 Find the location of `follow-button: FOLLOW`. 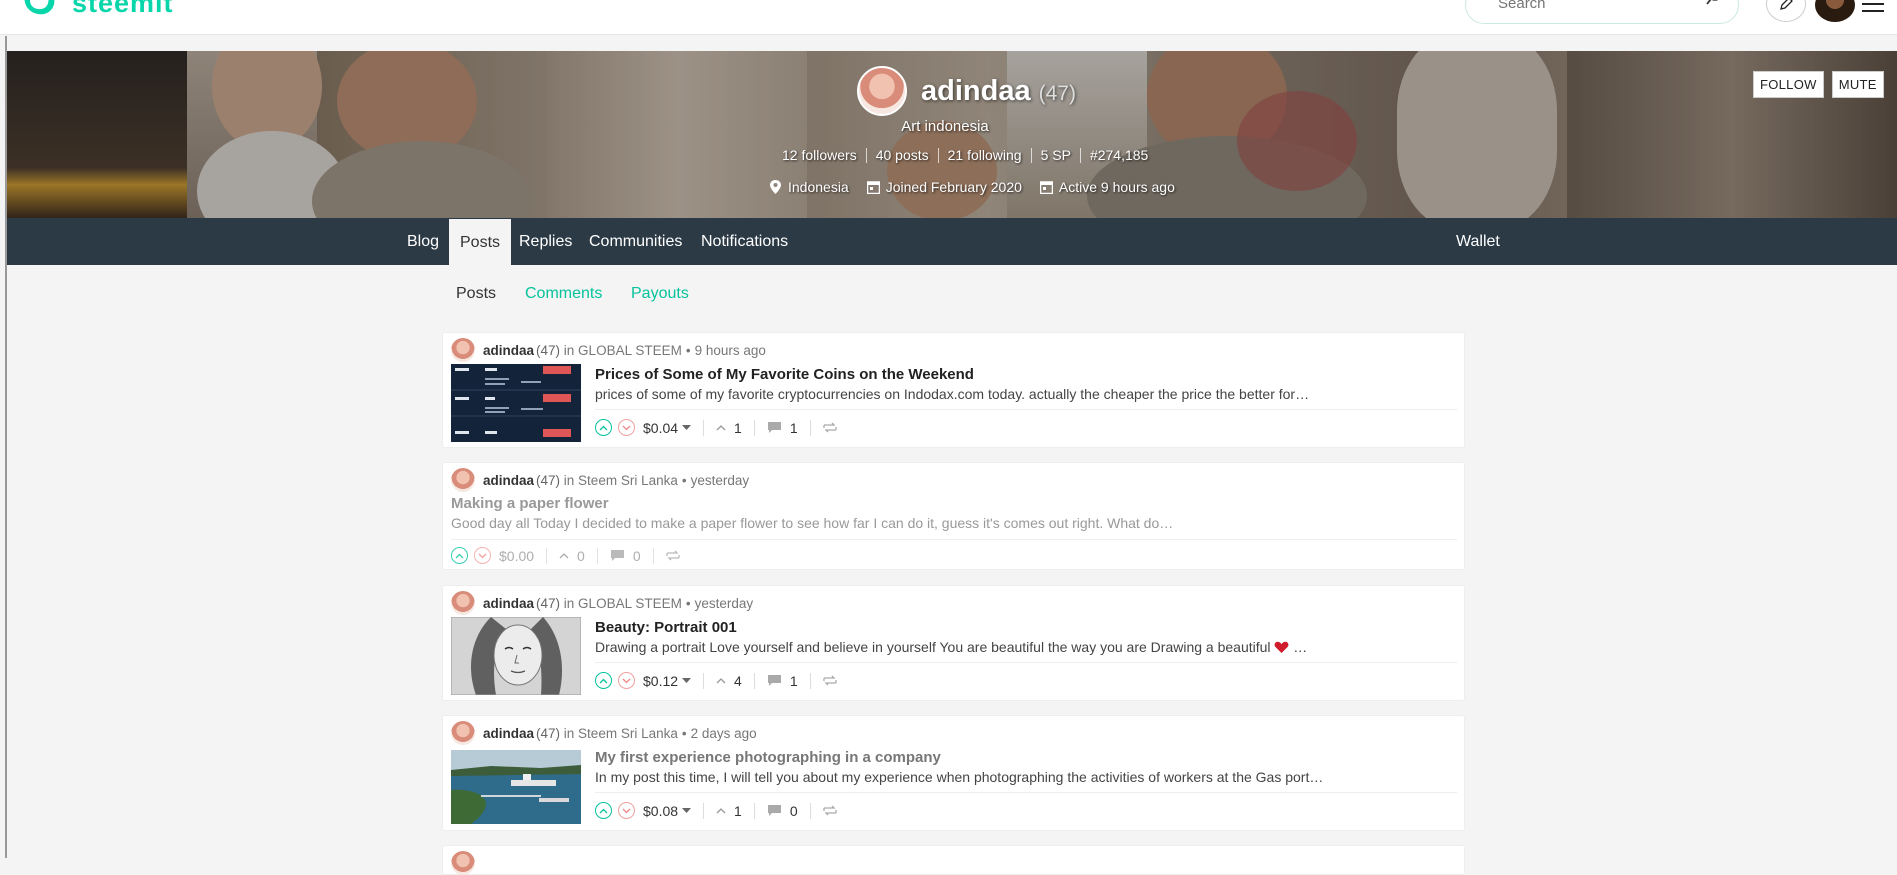

follow-button: FOLLOW is located at coordinates (1788, 84).